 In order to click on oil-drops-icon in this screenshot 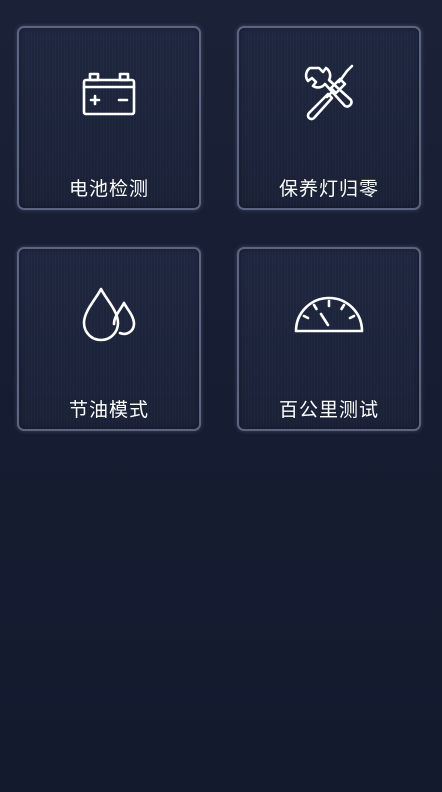, I will do `click(109, 316)`.